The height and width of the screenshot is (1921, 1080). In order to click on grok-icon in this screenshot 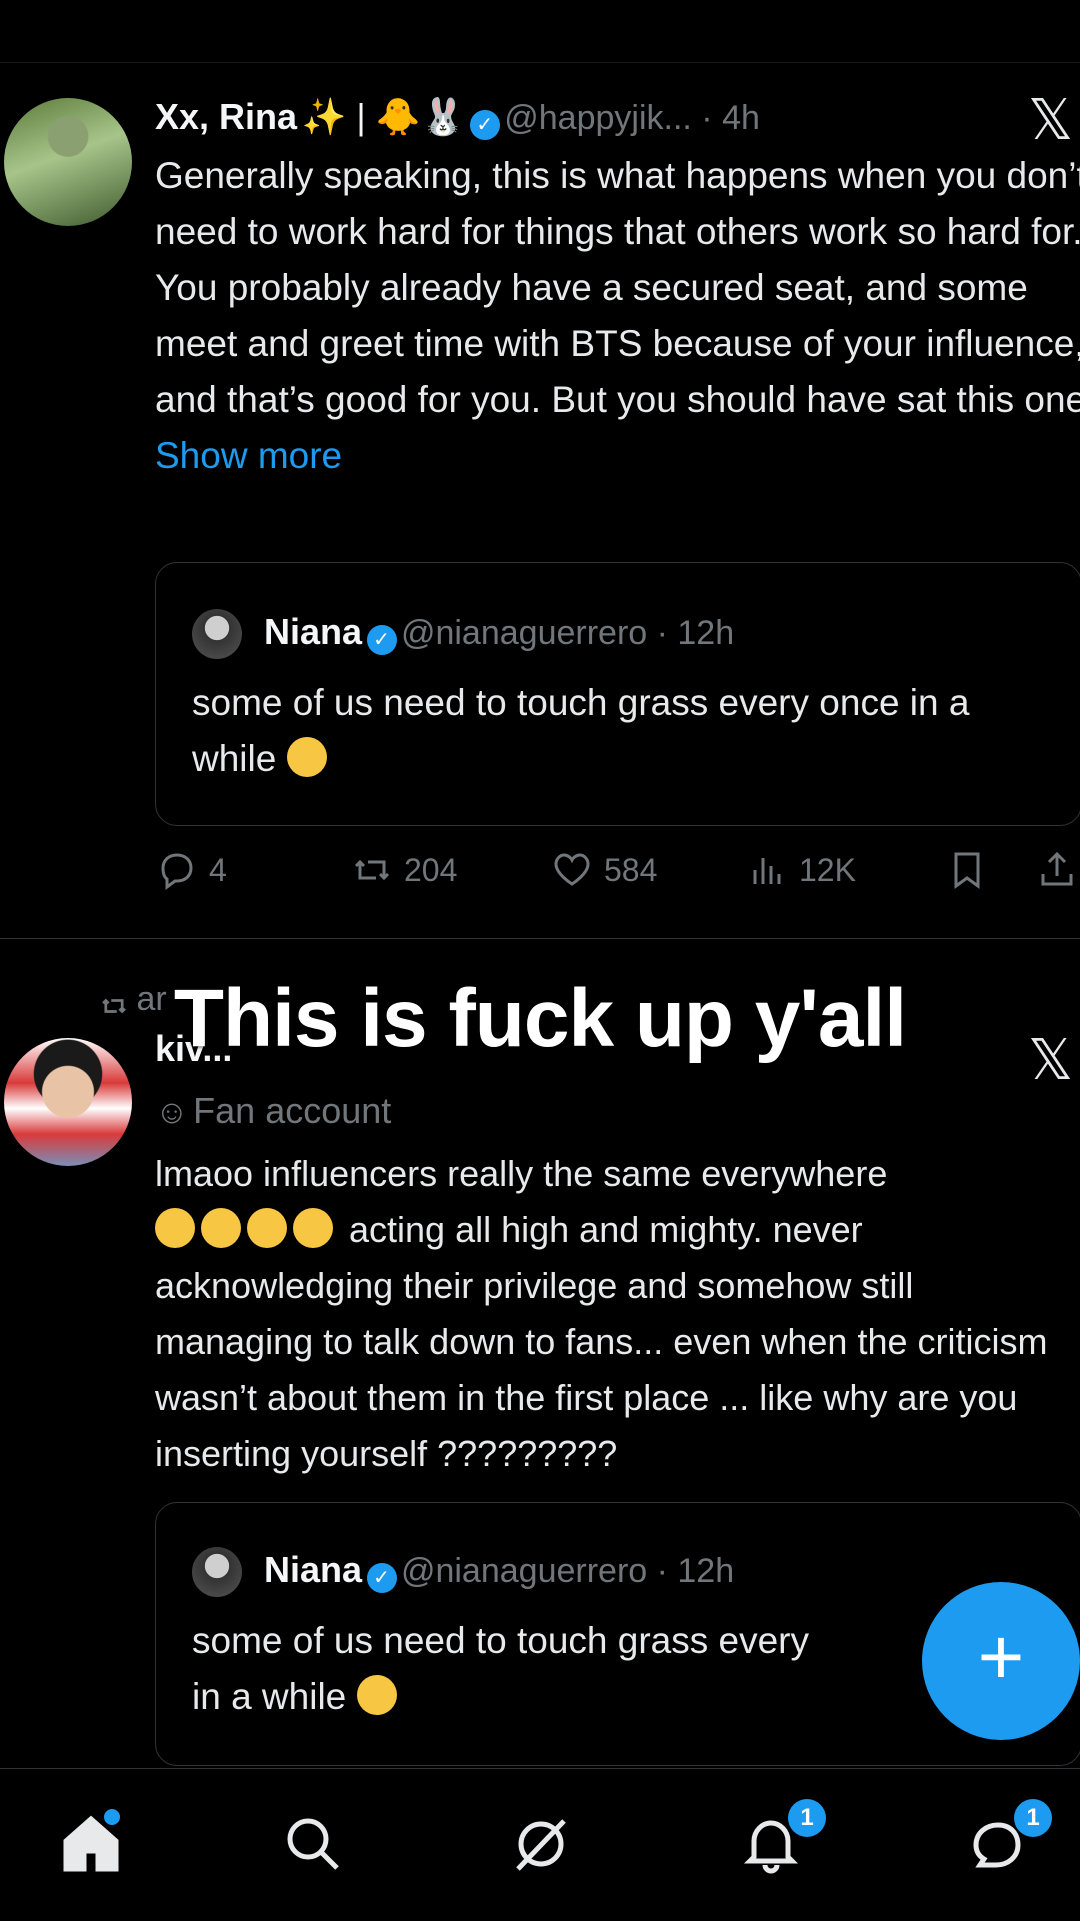, I will do `click(541, 1845)`.